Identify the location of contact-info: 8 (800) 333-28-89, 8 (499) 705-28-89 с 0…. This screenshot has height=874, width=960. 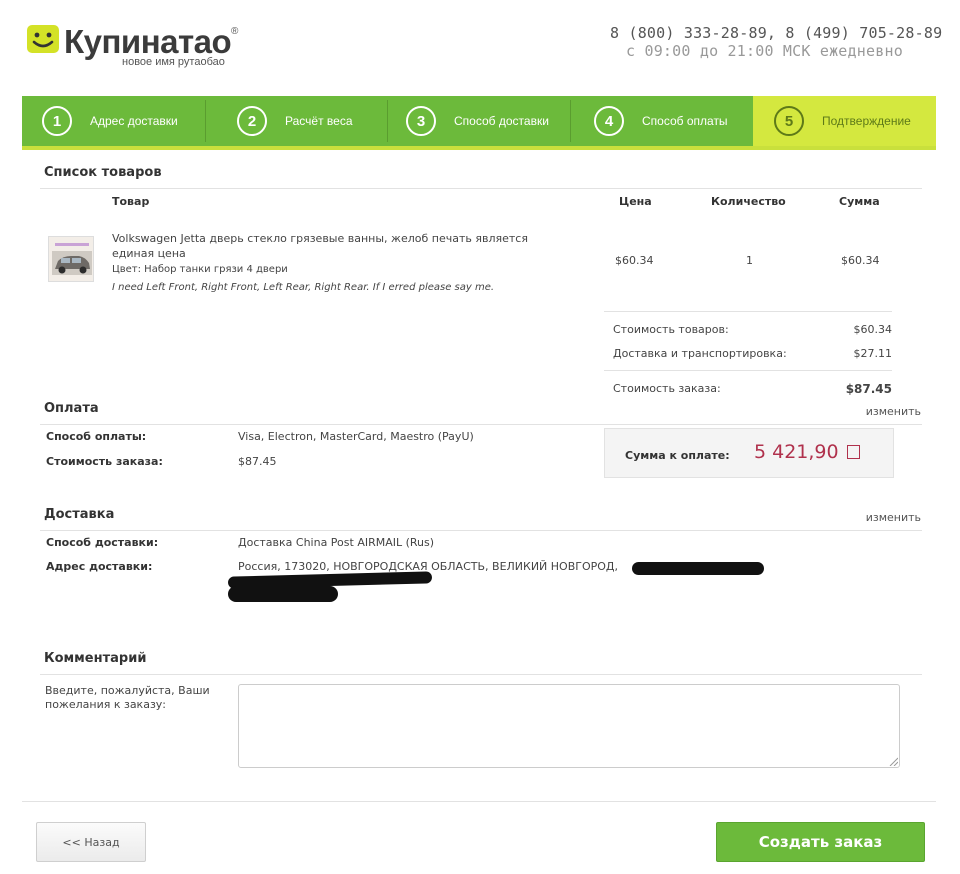
(776, 42).